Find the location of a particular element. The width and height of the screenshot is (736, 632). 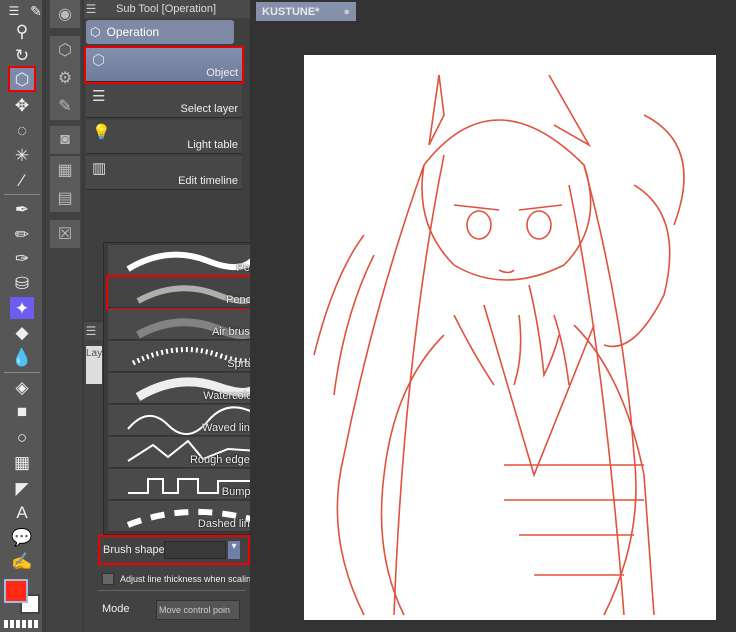

eyedropper-icon: ⁄ is located at coordinates (22, 180).